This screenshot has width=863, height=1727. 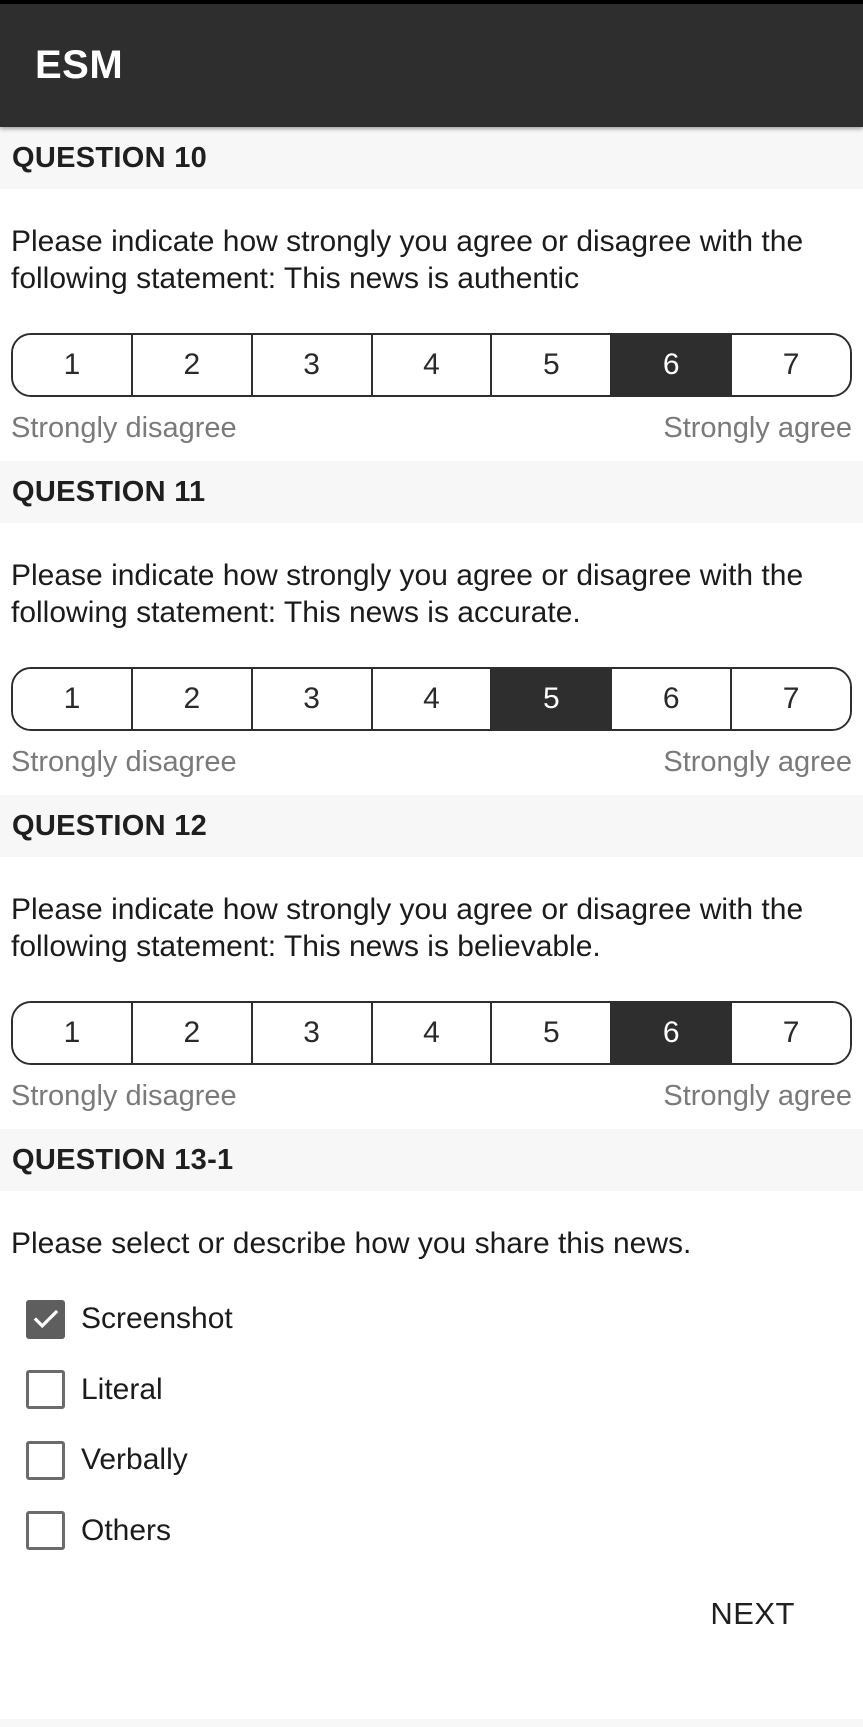 I want to click on app-bar: ESM, so click(x=431, y=65).